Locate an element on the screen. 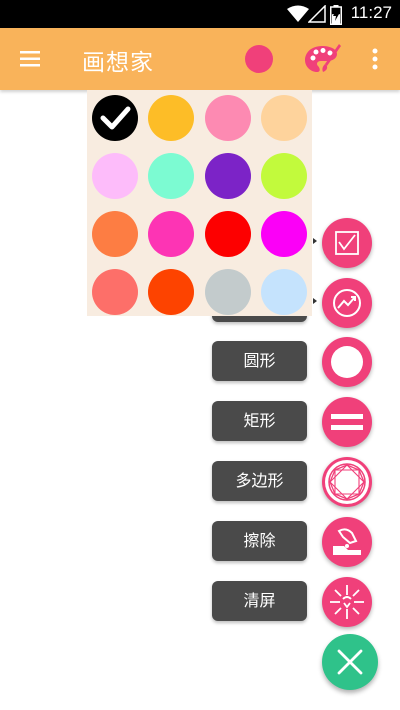 The image size is (400, 710). line-tool-button is located at coordinates (347, 243).